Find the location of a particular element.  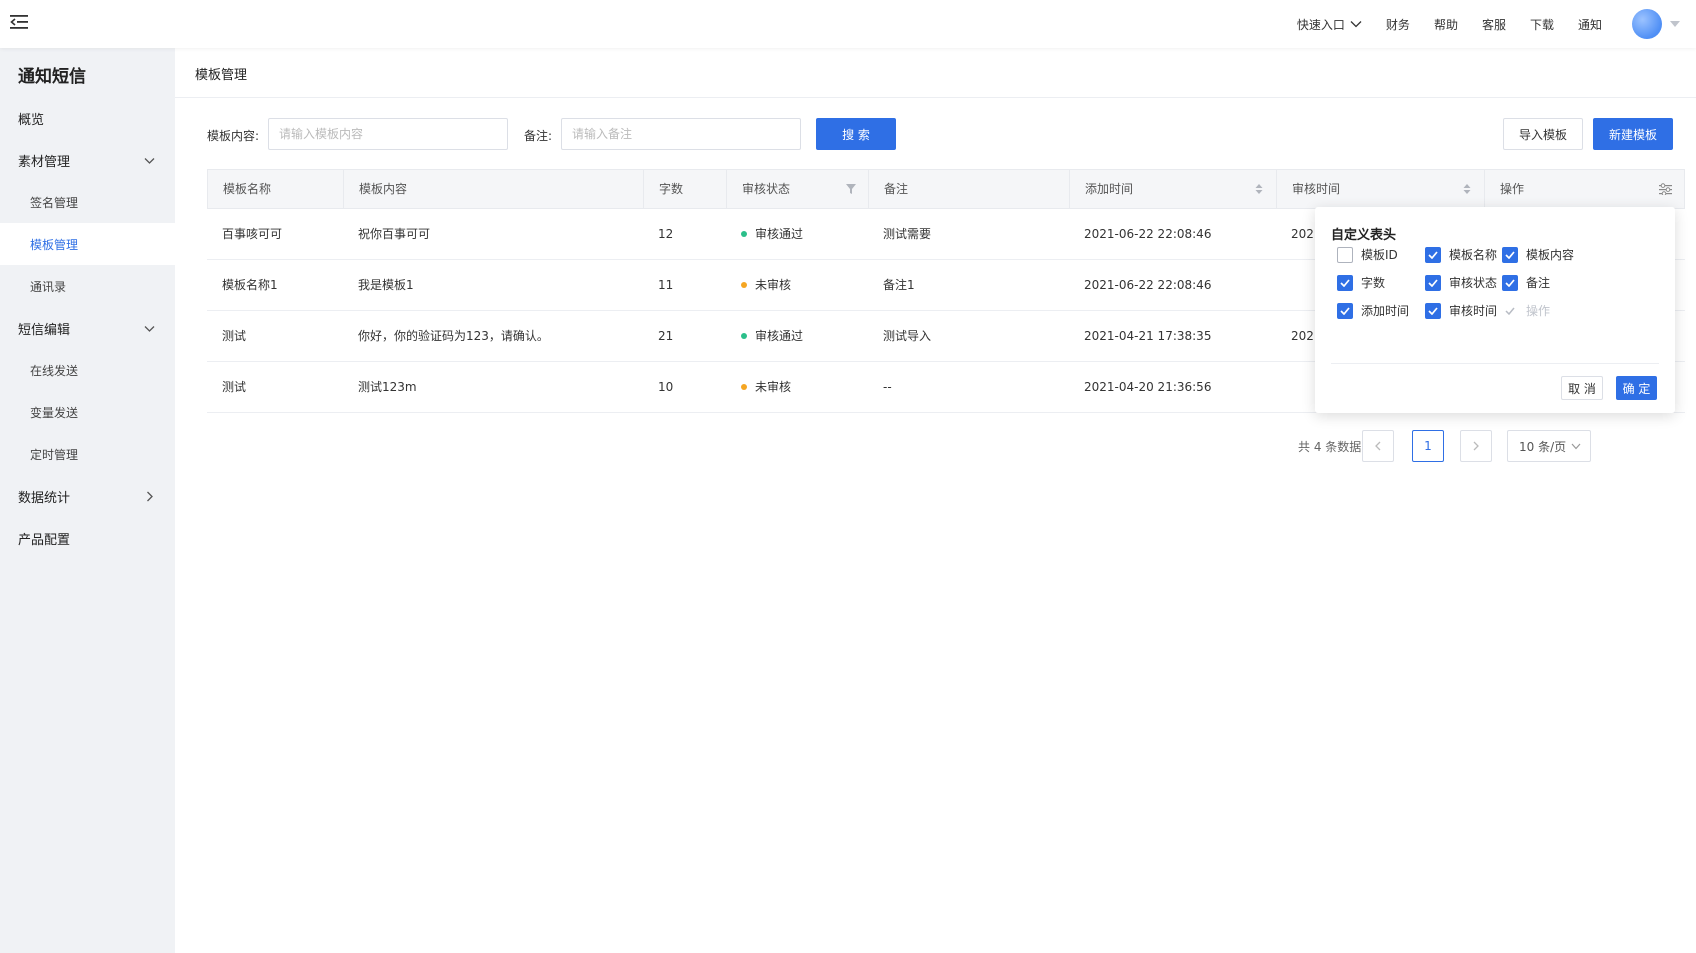

cell-remark-text: 测试导入 is located at coordinates (907, 336).